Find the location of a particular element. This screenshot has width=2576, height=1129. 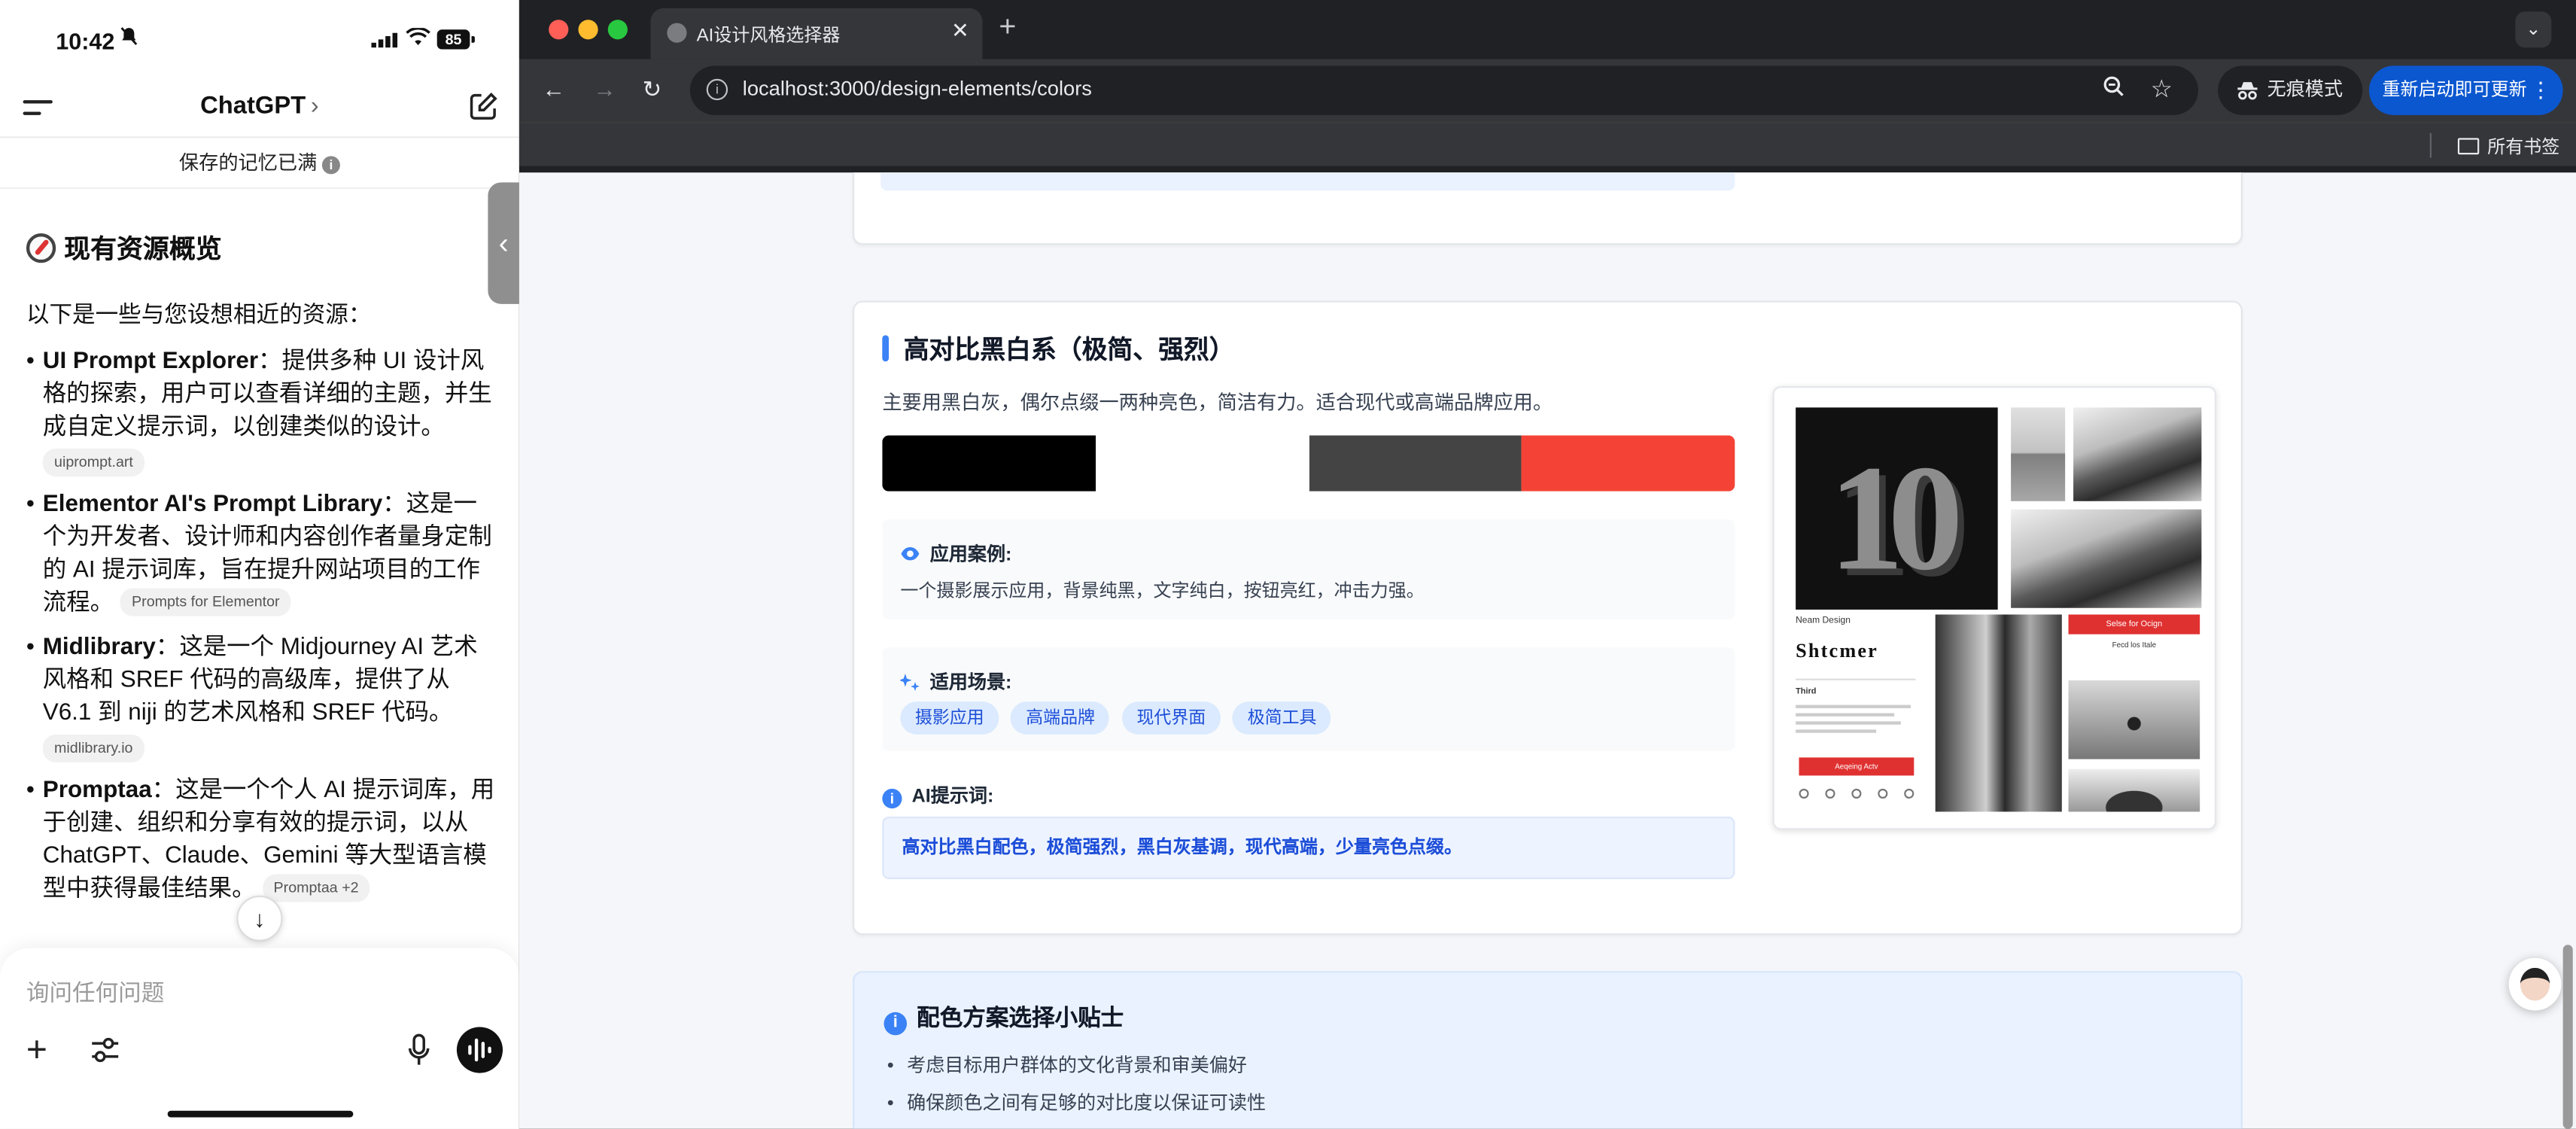

preview-section: Third is located at coordinates (1806, 691).